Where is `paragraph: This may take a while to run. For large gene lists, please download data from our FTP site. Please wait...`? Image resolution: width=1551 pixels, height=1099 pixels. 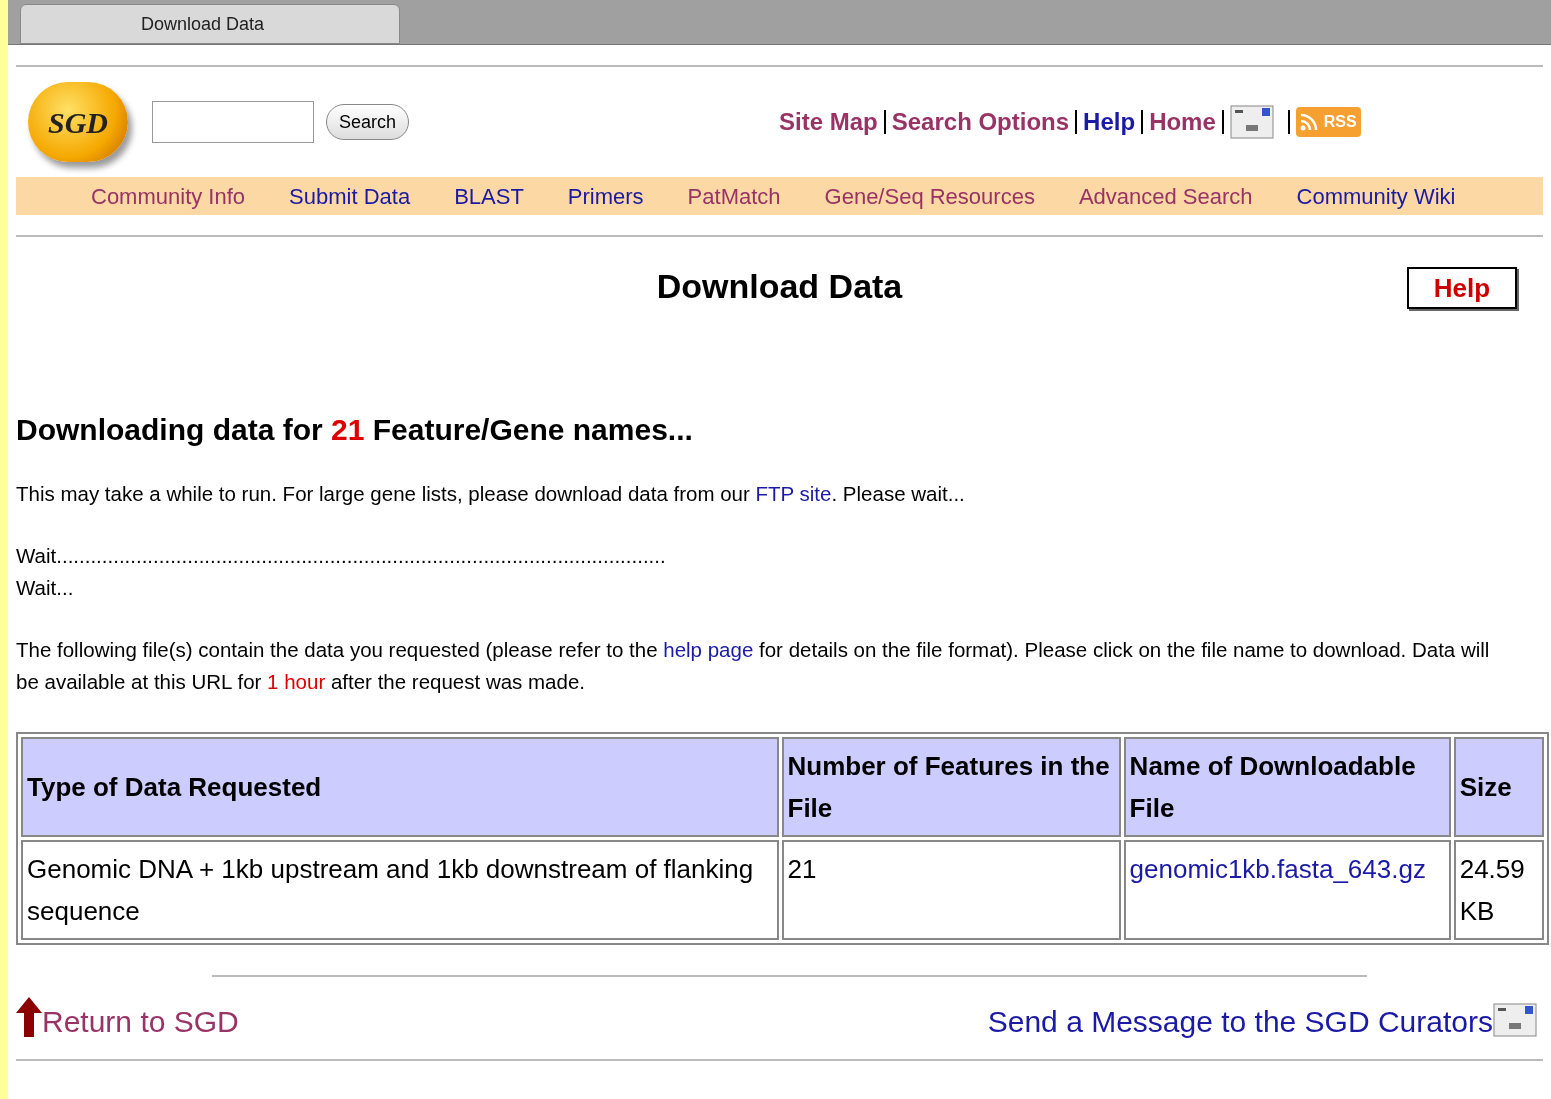 paragraph: This may take a while to run. For large gene lists, please download data from our FTP site. Please wait... is located at coordinates (491, 494).